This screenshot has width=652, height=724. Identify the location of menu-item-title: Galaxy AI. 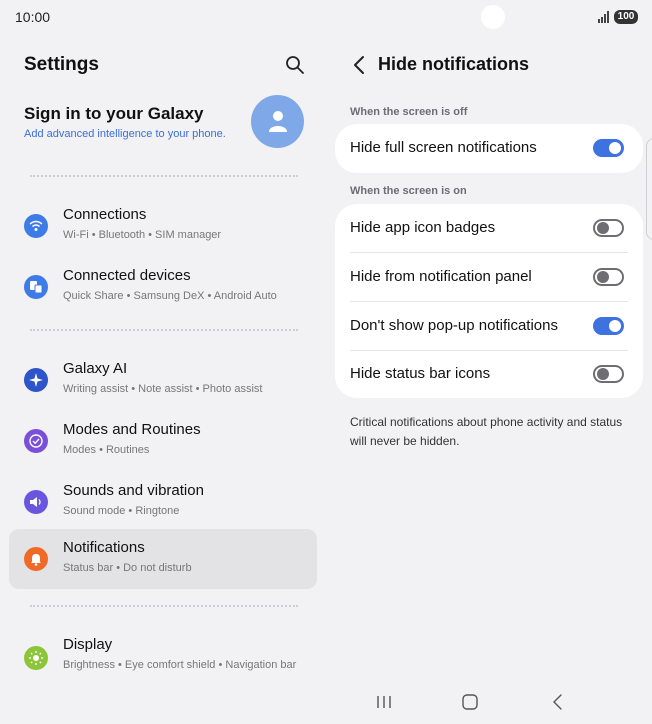
(95, 368).